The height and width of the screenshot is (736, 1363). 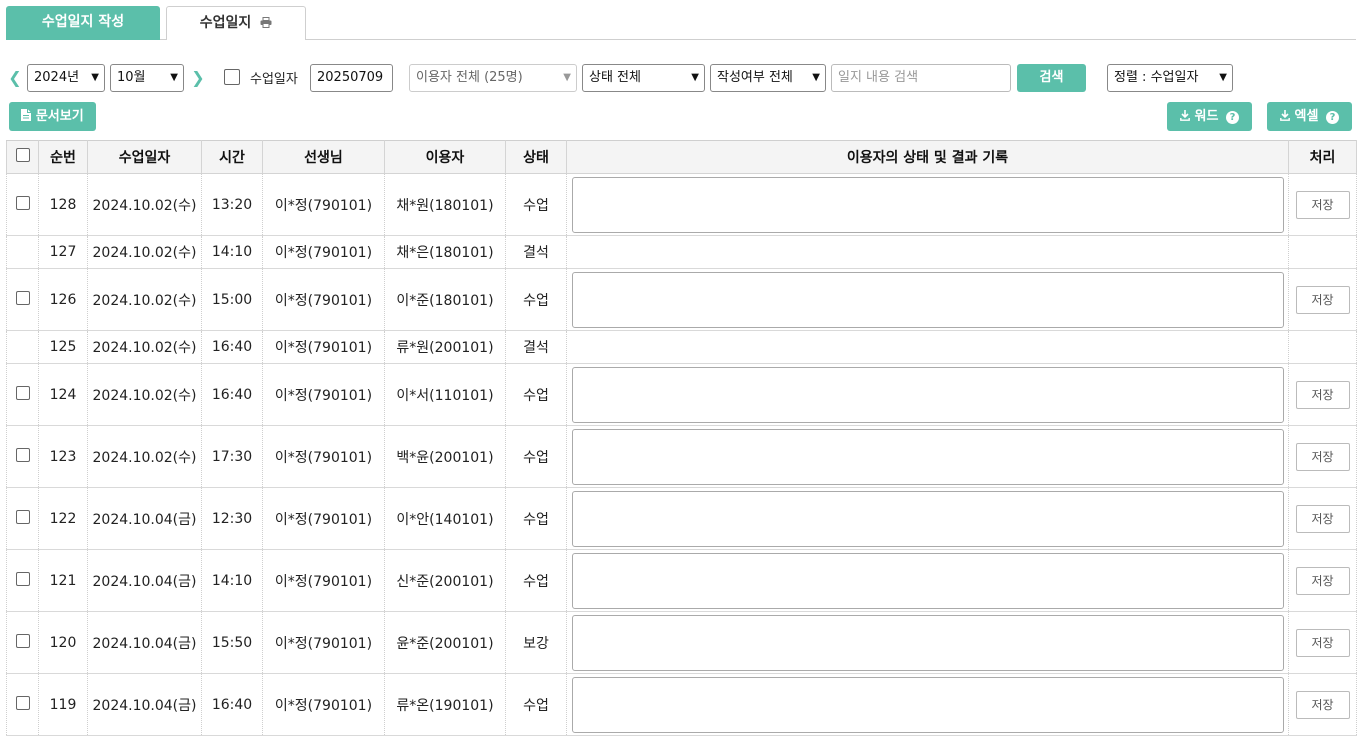 I want to click on document-view-button: 문서보기, so click(x=52, y=116).